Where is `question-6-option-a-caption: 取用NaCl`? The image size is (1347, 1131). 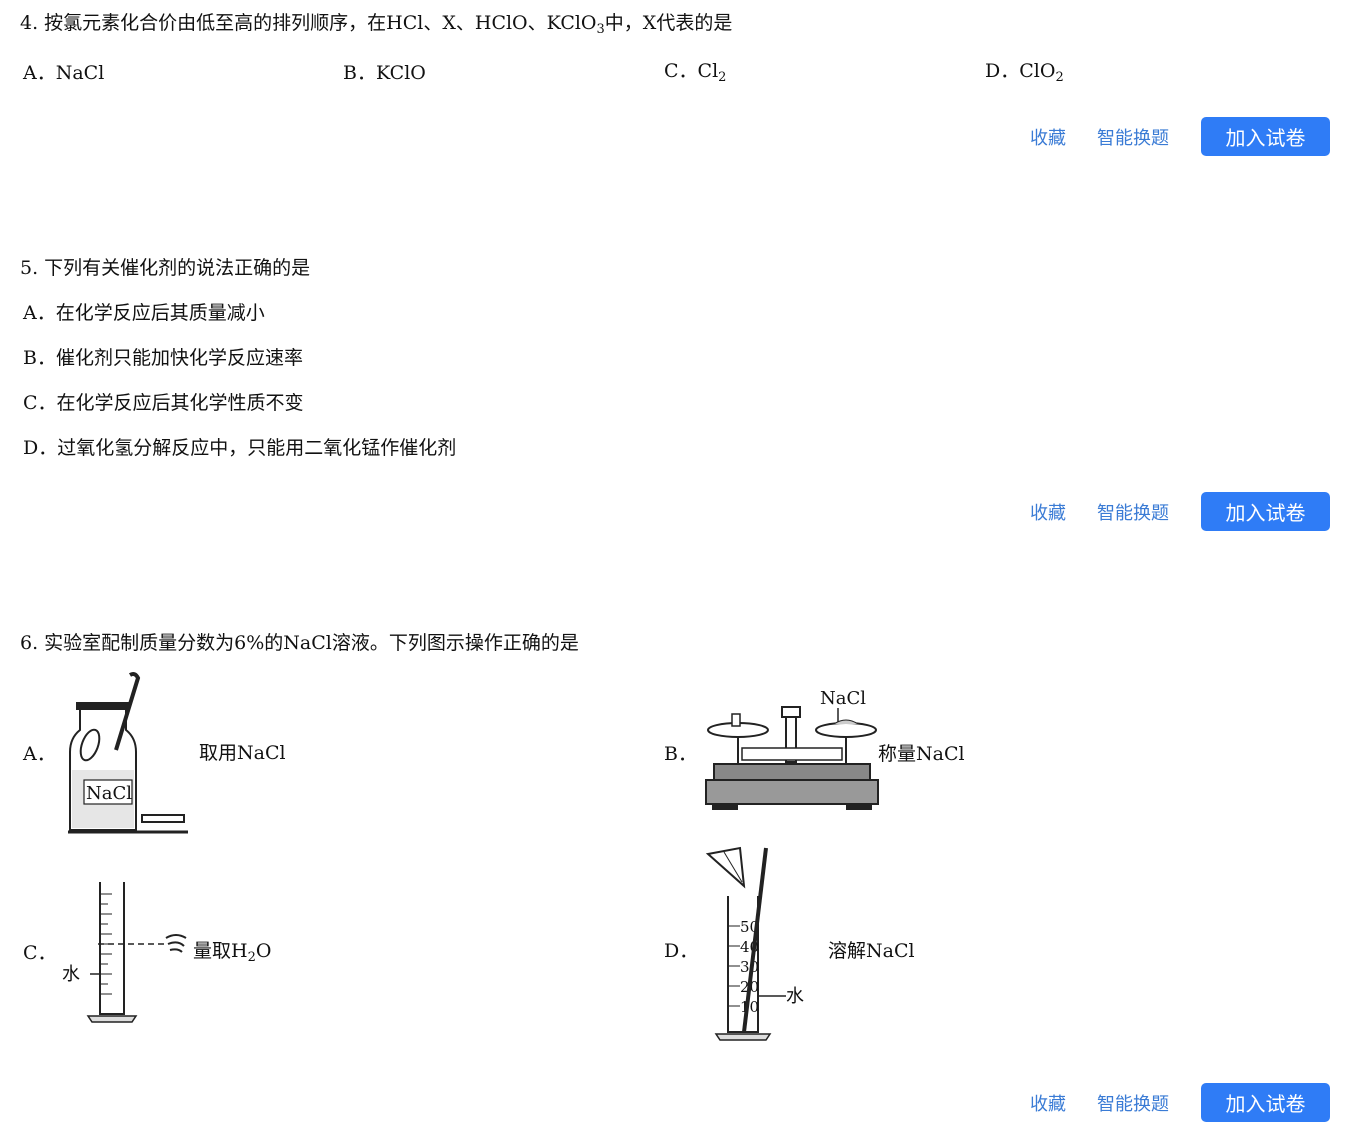
question-6-option-a-caption: 取用NaCl is located at coordinates (242, 753).